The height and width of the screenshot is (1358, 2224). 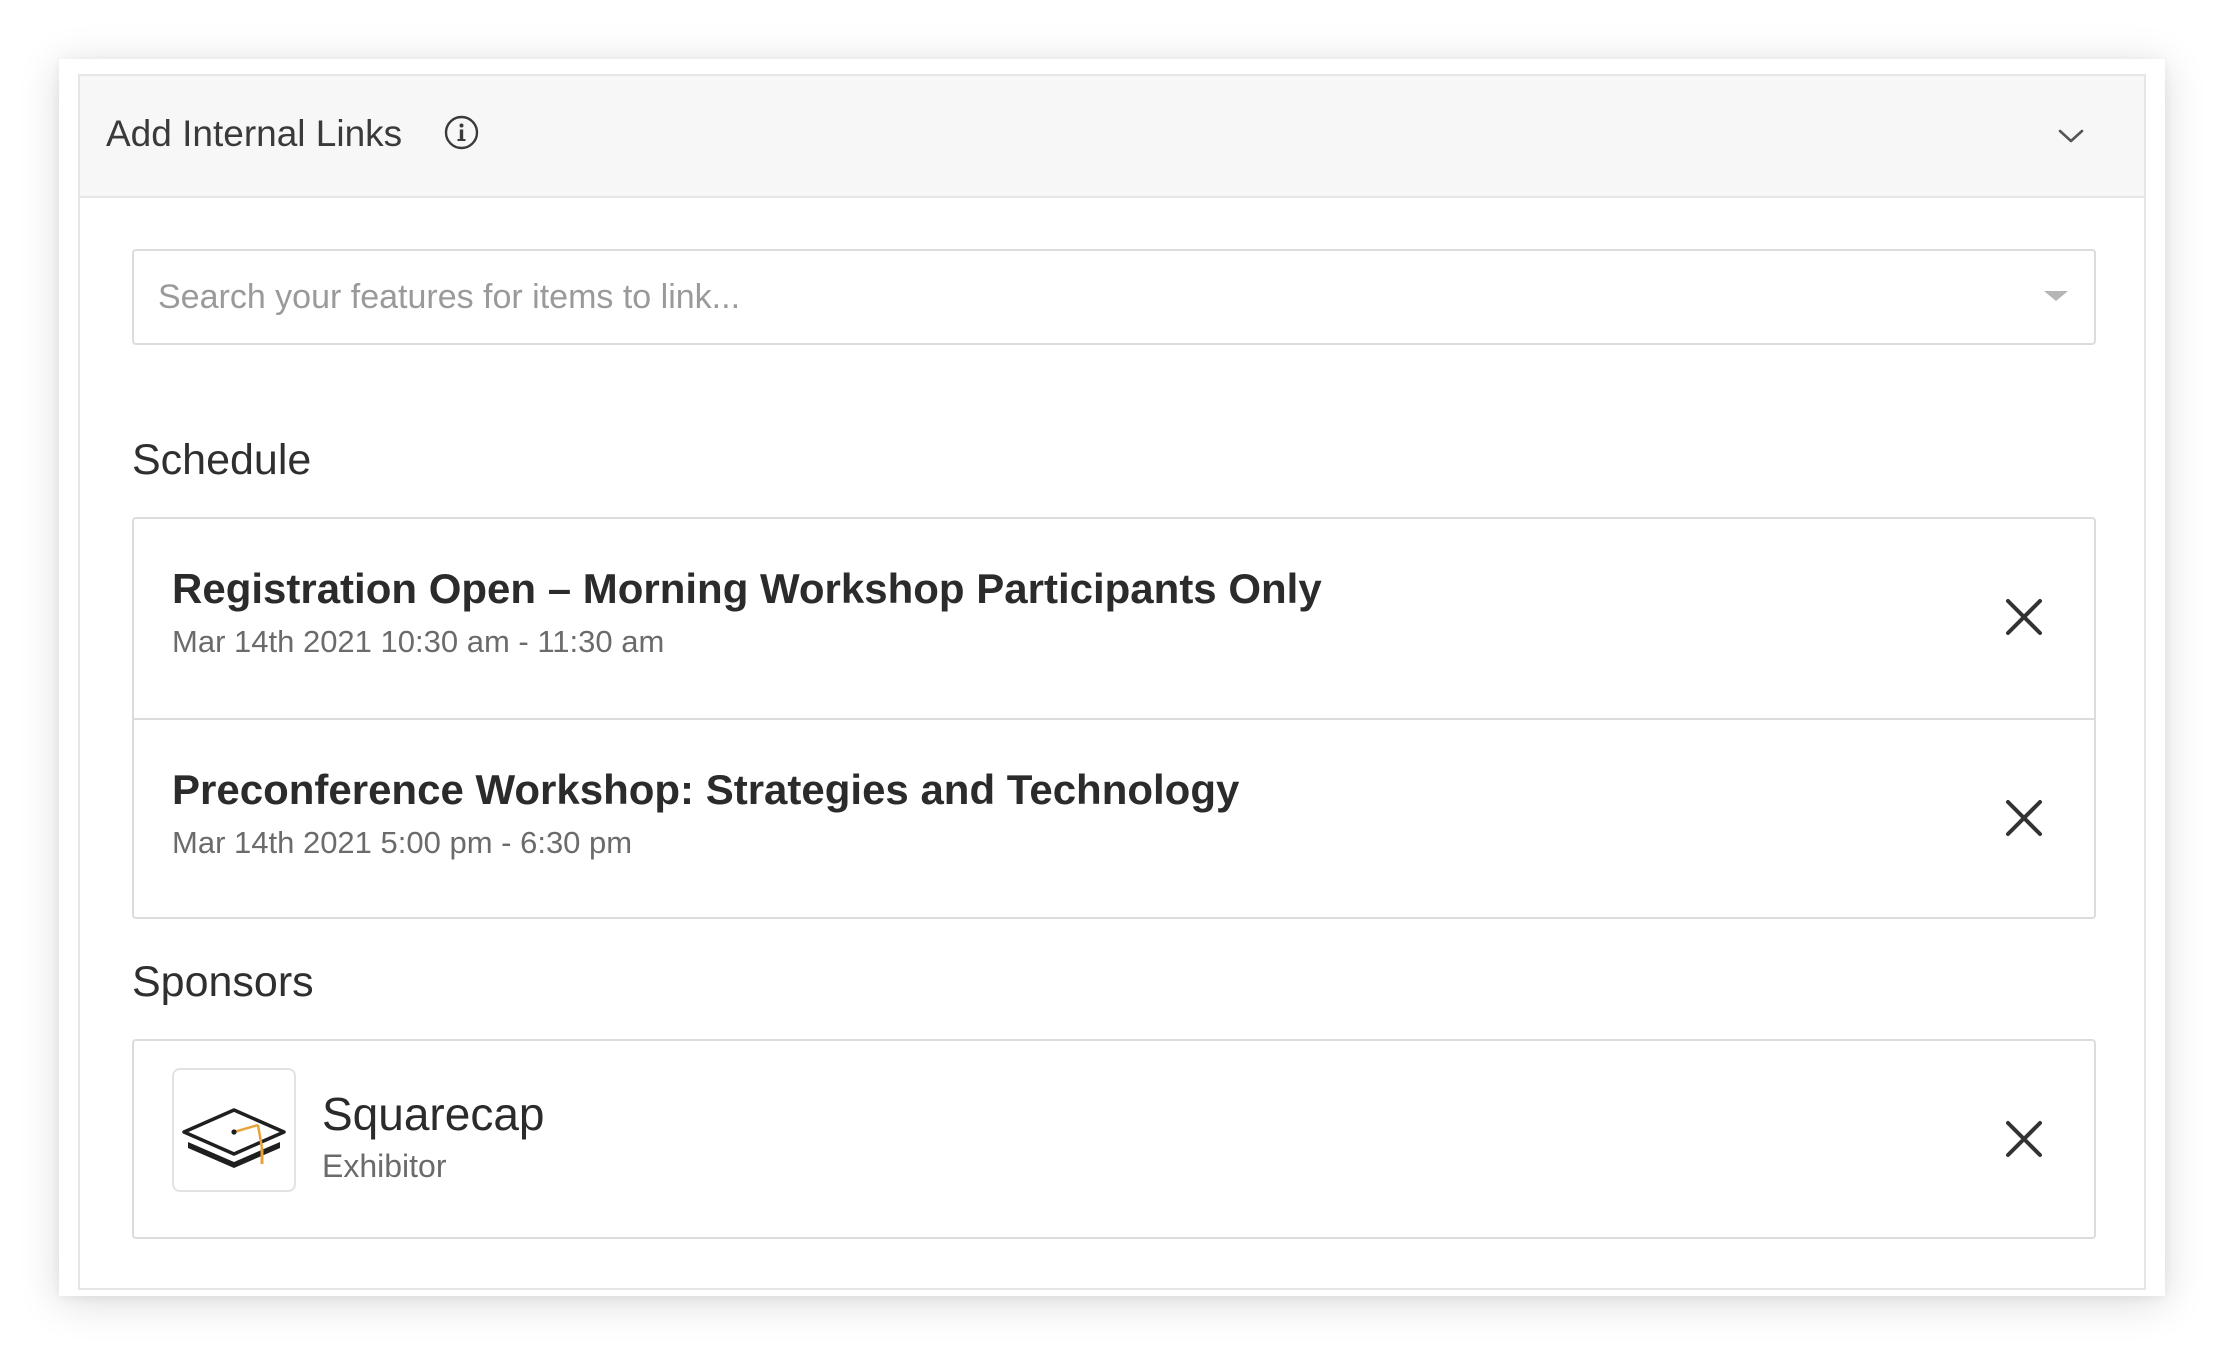 What do you see at coordinates (2056, 296) in the screenshot?
I see `caret-down-icon` at bounding box center [2056, 296].